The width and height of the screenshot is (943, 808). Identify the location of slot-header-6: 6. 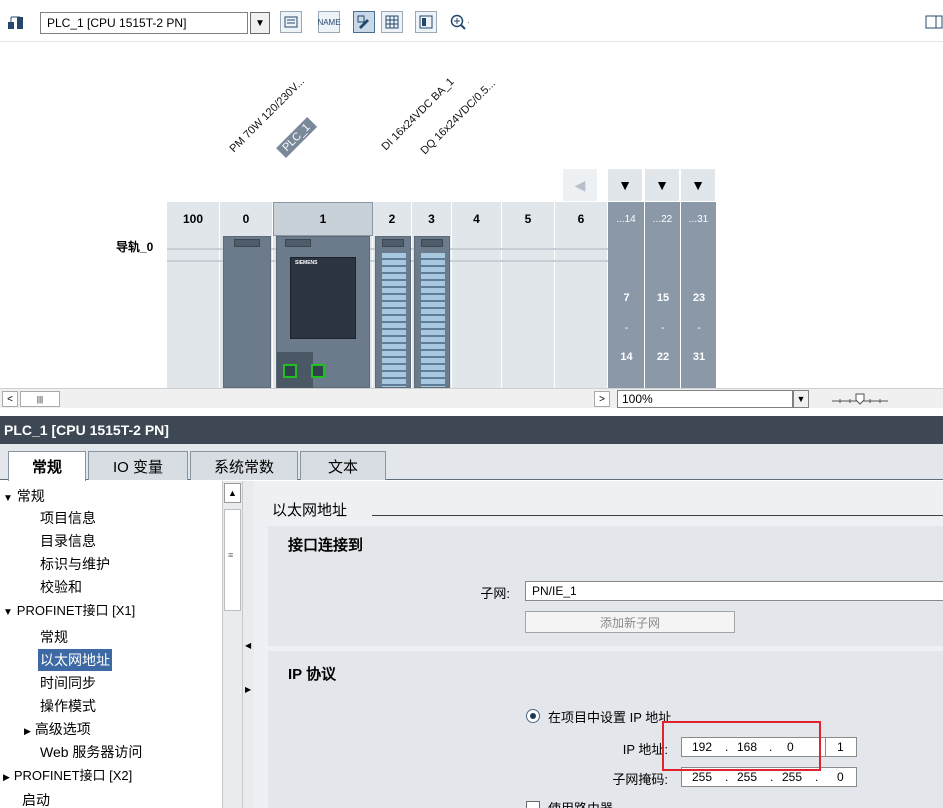
(581, 219).